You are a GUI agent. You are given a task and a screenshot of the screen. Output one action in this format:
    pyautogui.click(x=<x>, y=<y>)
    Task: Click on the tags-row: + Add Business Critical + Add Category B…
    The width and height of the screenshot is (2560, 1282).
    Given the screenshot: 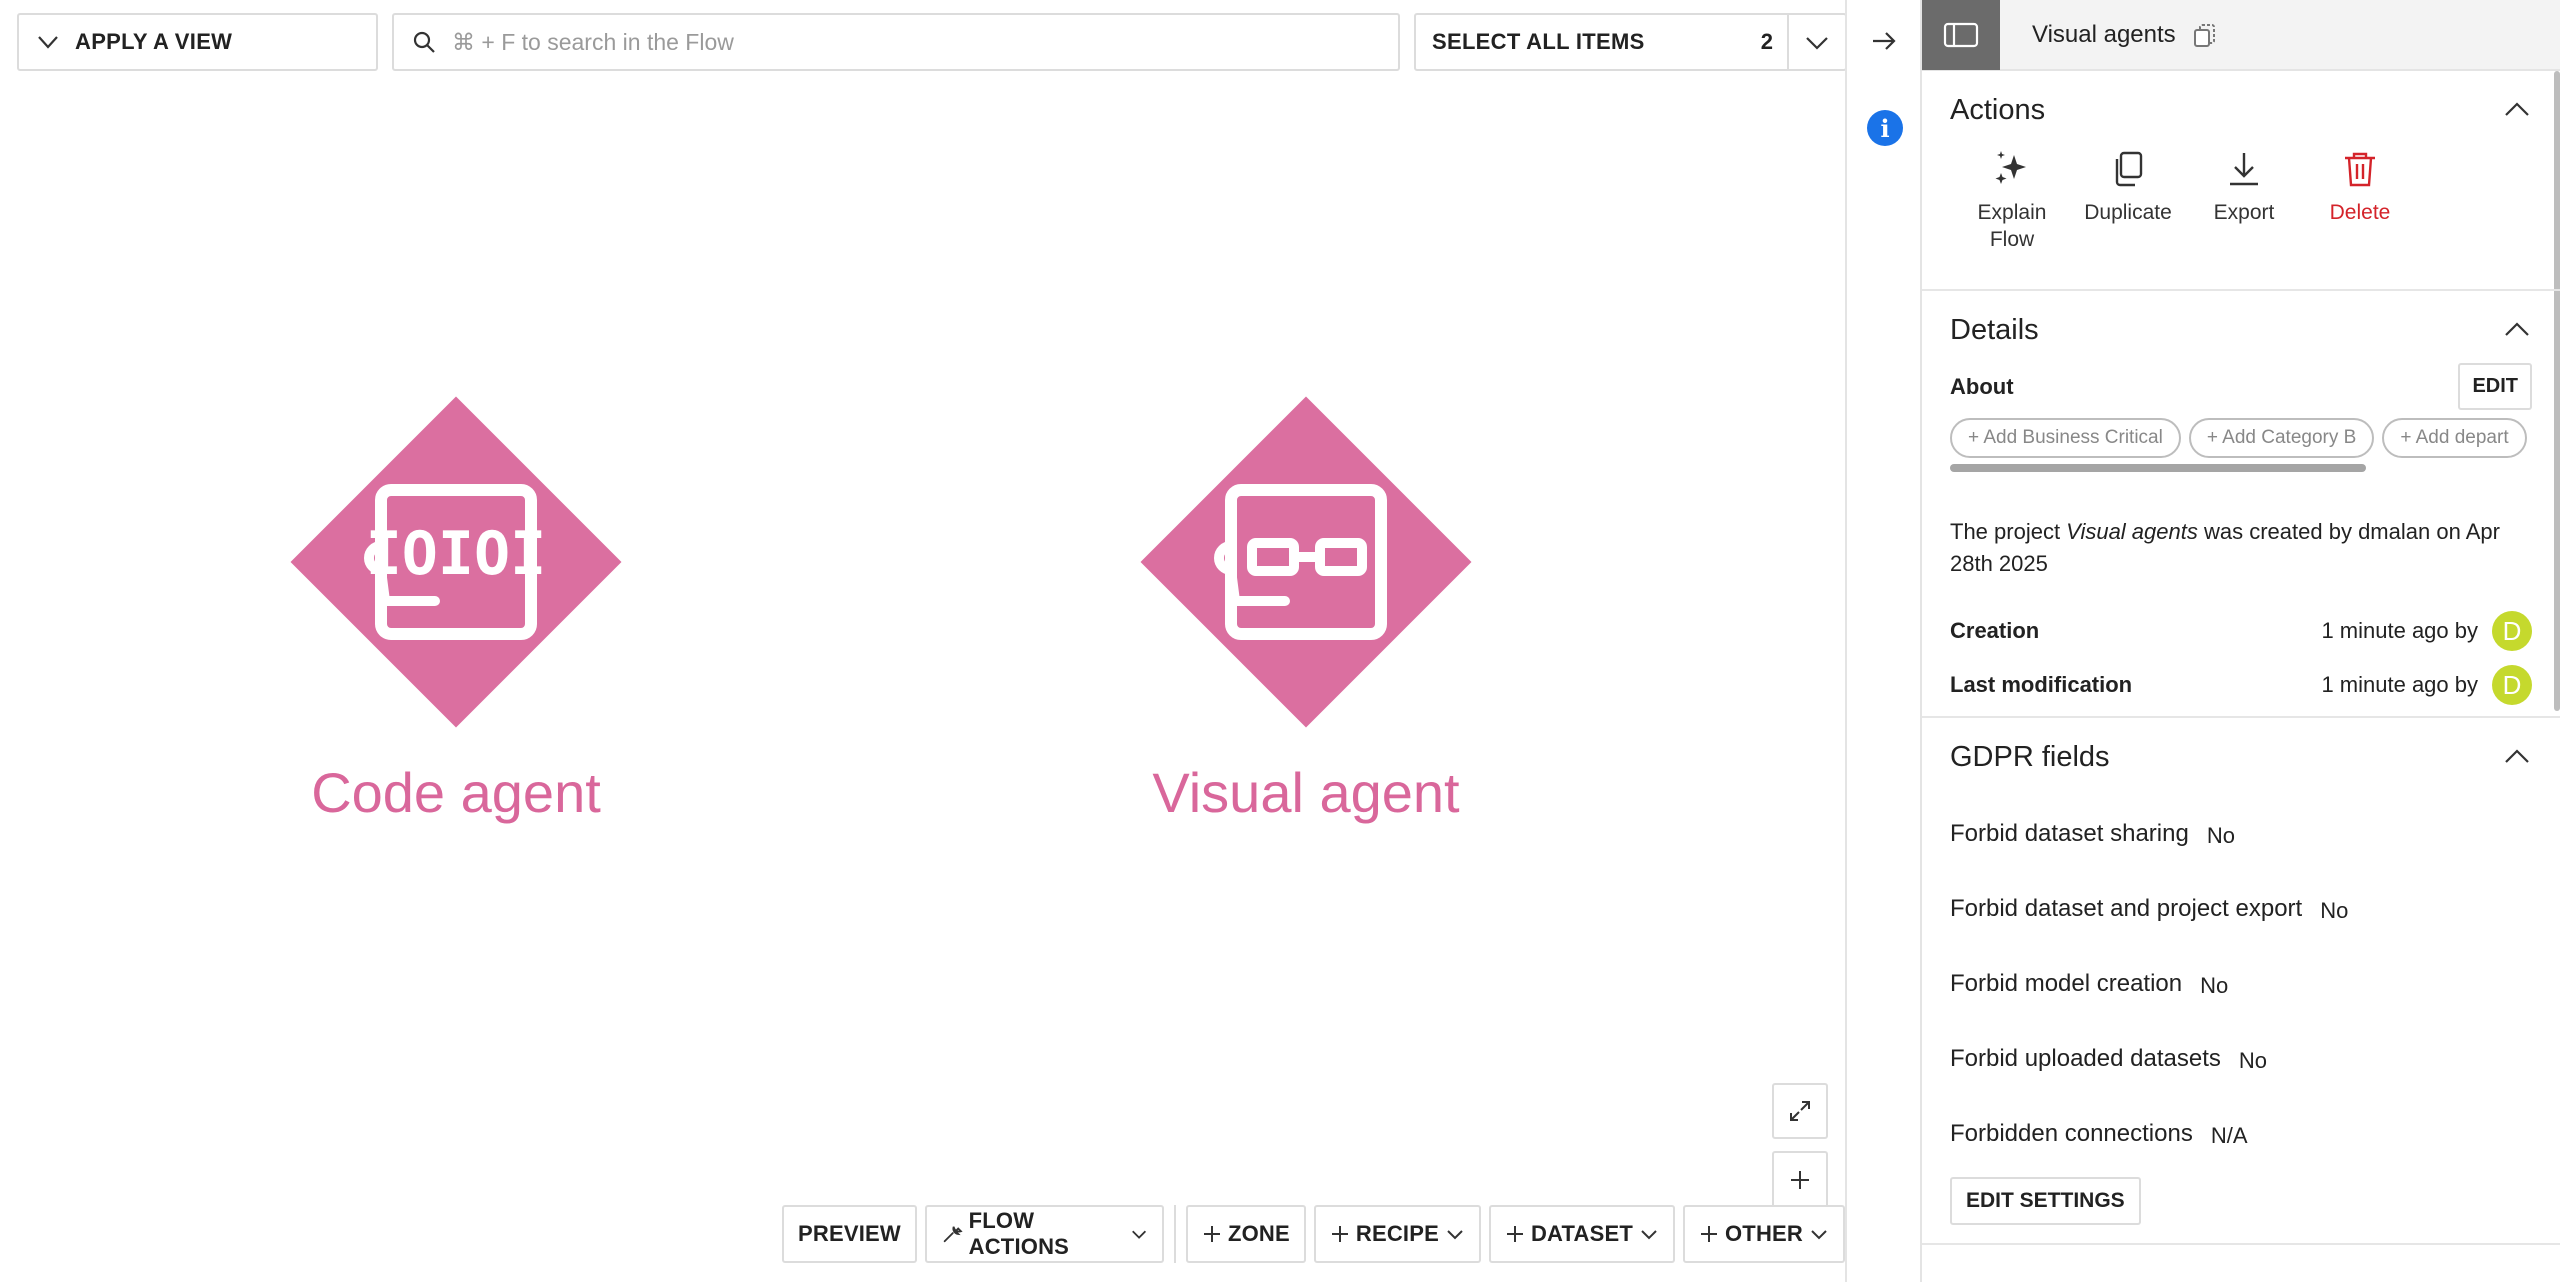 What is the action you would take?
    pyautogui.click(x=2239, y=438)
    